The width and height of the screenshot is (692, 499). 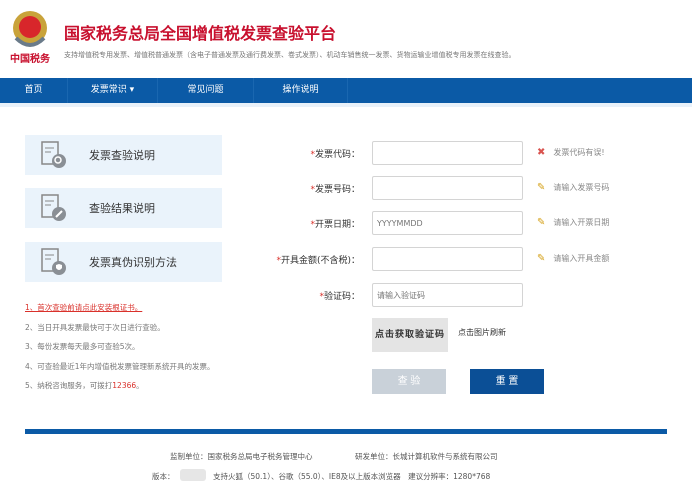 What do you see at coordinates (507, 381) in the screenshot?
I see `reset-button: 重 置` at bounding box center [507, 381].